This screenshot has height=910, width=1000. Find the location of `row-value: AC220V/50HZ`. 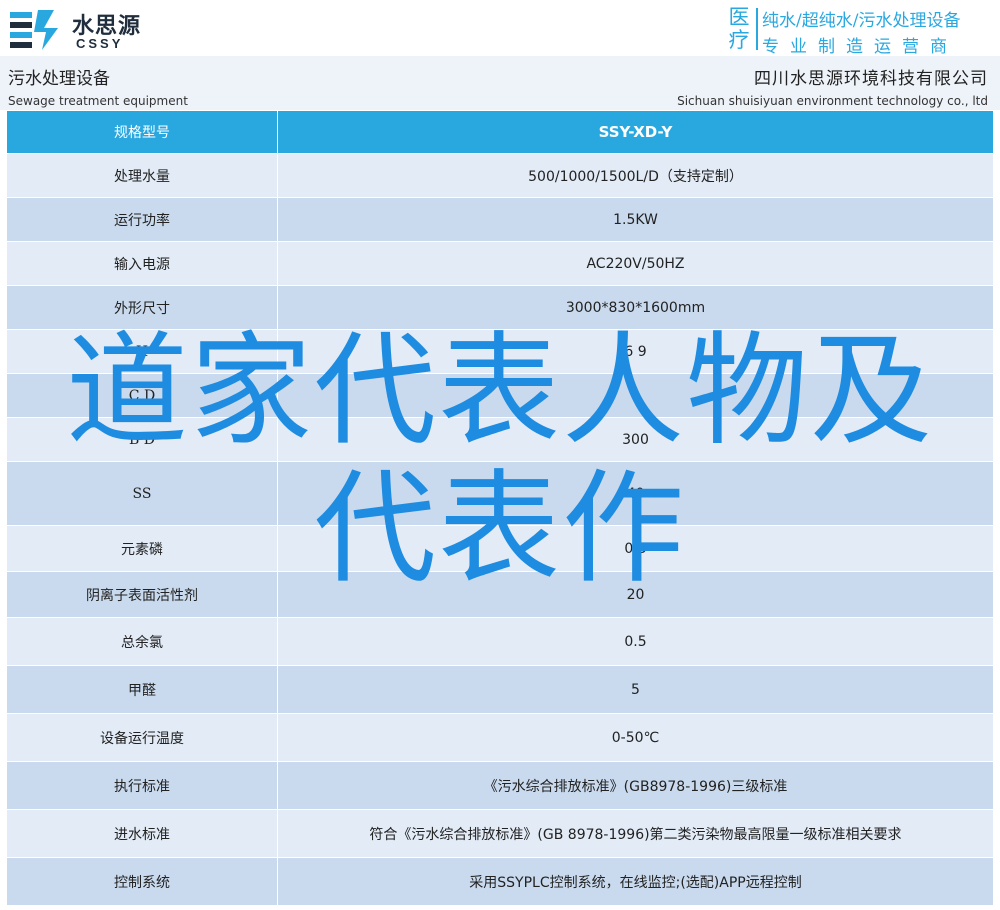

row-value: AC220V/50HZ is located at coordinates (635, 263).